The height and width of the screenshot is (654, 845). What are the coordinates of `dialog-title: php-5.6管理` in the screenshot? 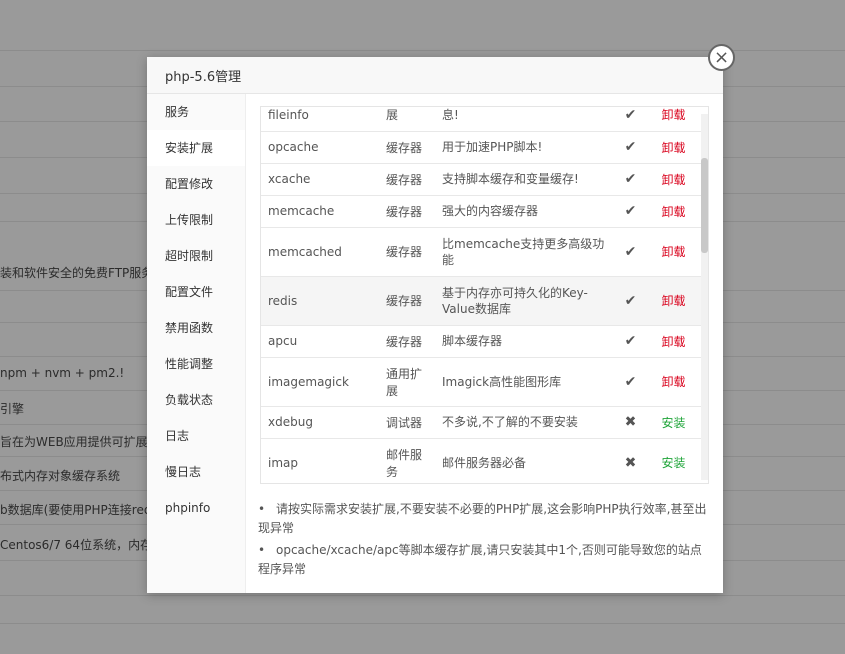 It's located at (203, 77).